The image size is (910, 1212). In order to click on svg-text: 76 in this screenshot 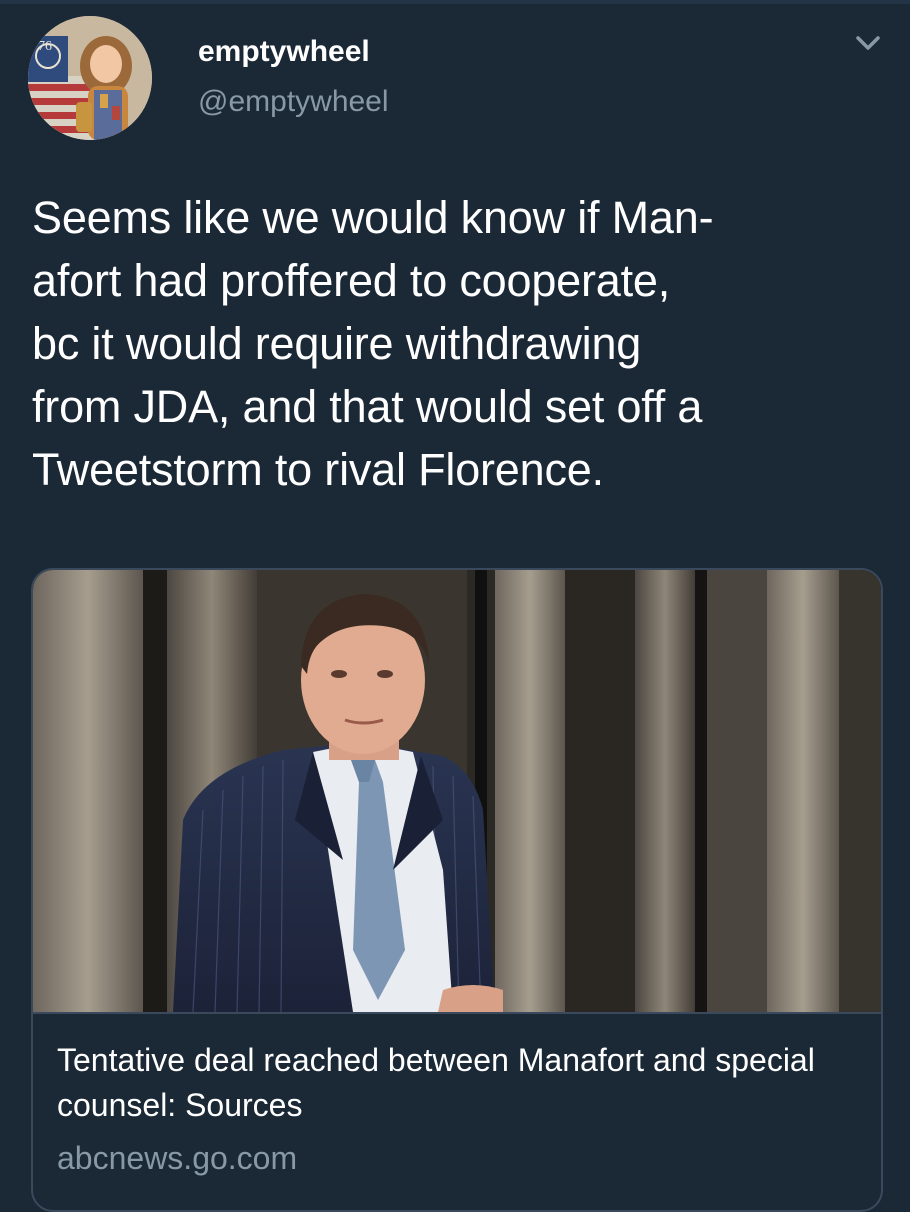, I will do `click(45, 46)`.